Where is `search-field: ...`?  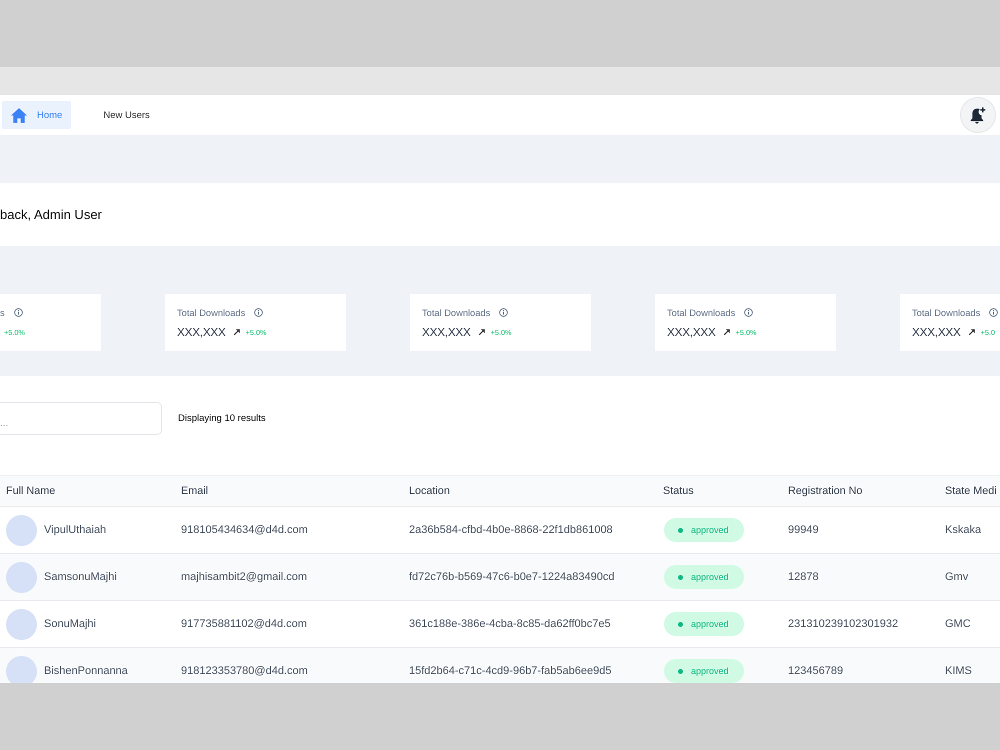 search-field: ... is located at coordinates (81, 418).